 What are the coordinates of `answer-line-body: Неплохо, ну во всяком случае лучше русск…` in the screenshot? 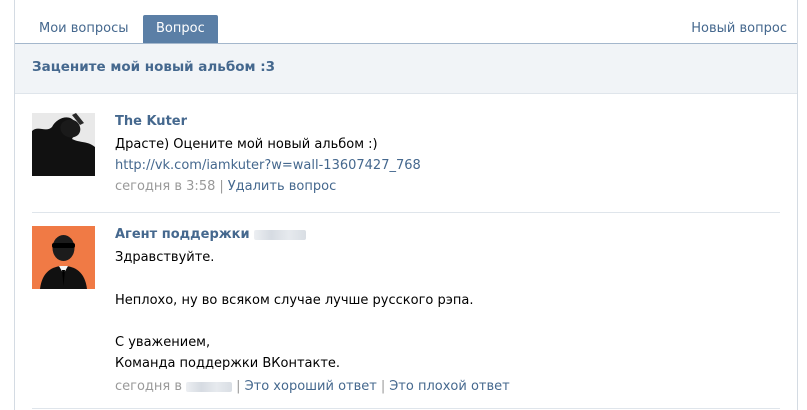 It's located at (294, 300).